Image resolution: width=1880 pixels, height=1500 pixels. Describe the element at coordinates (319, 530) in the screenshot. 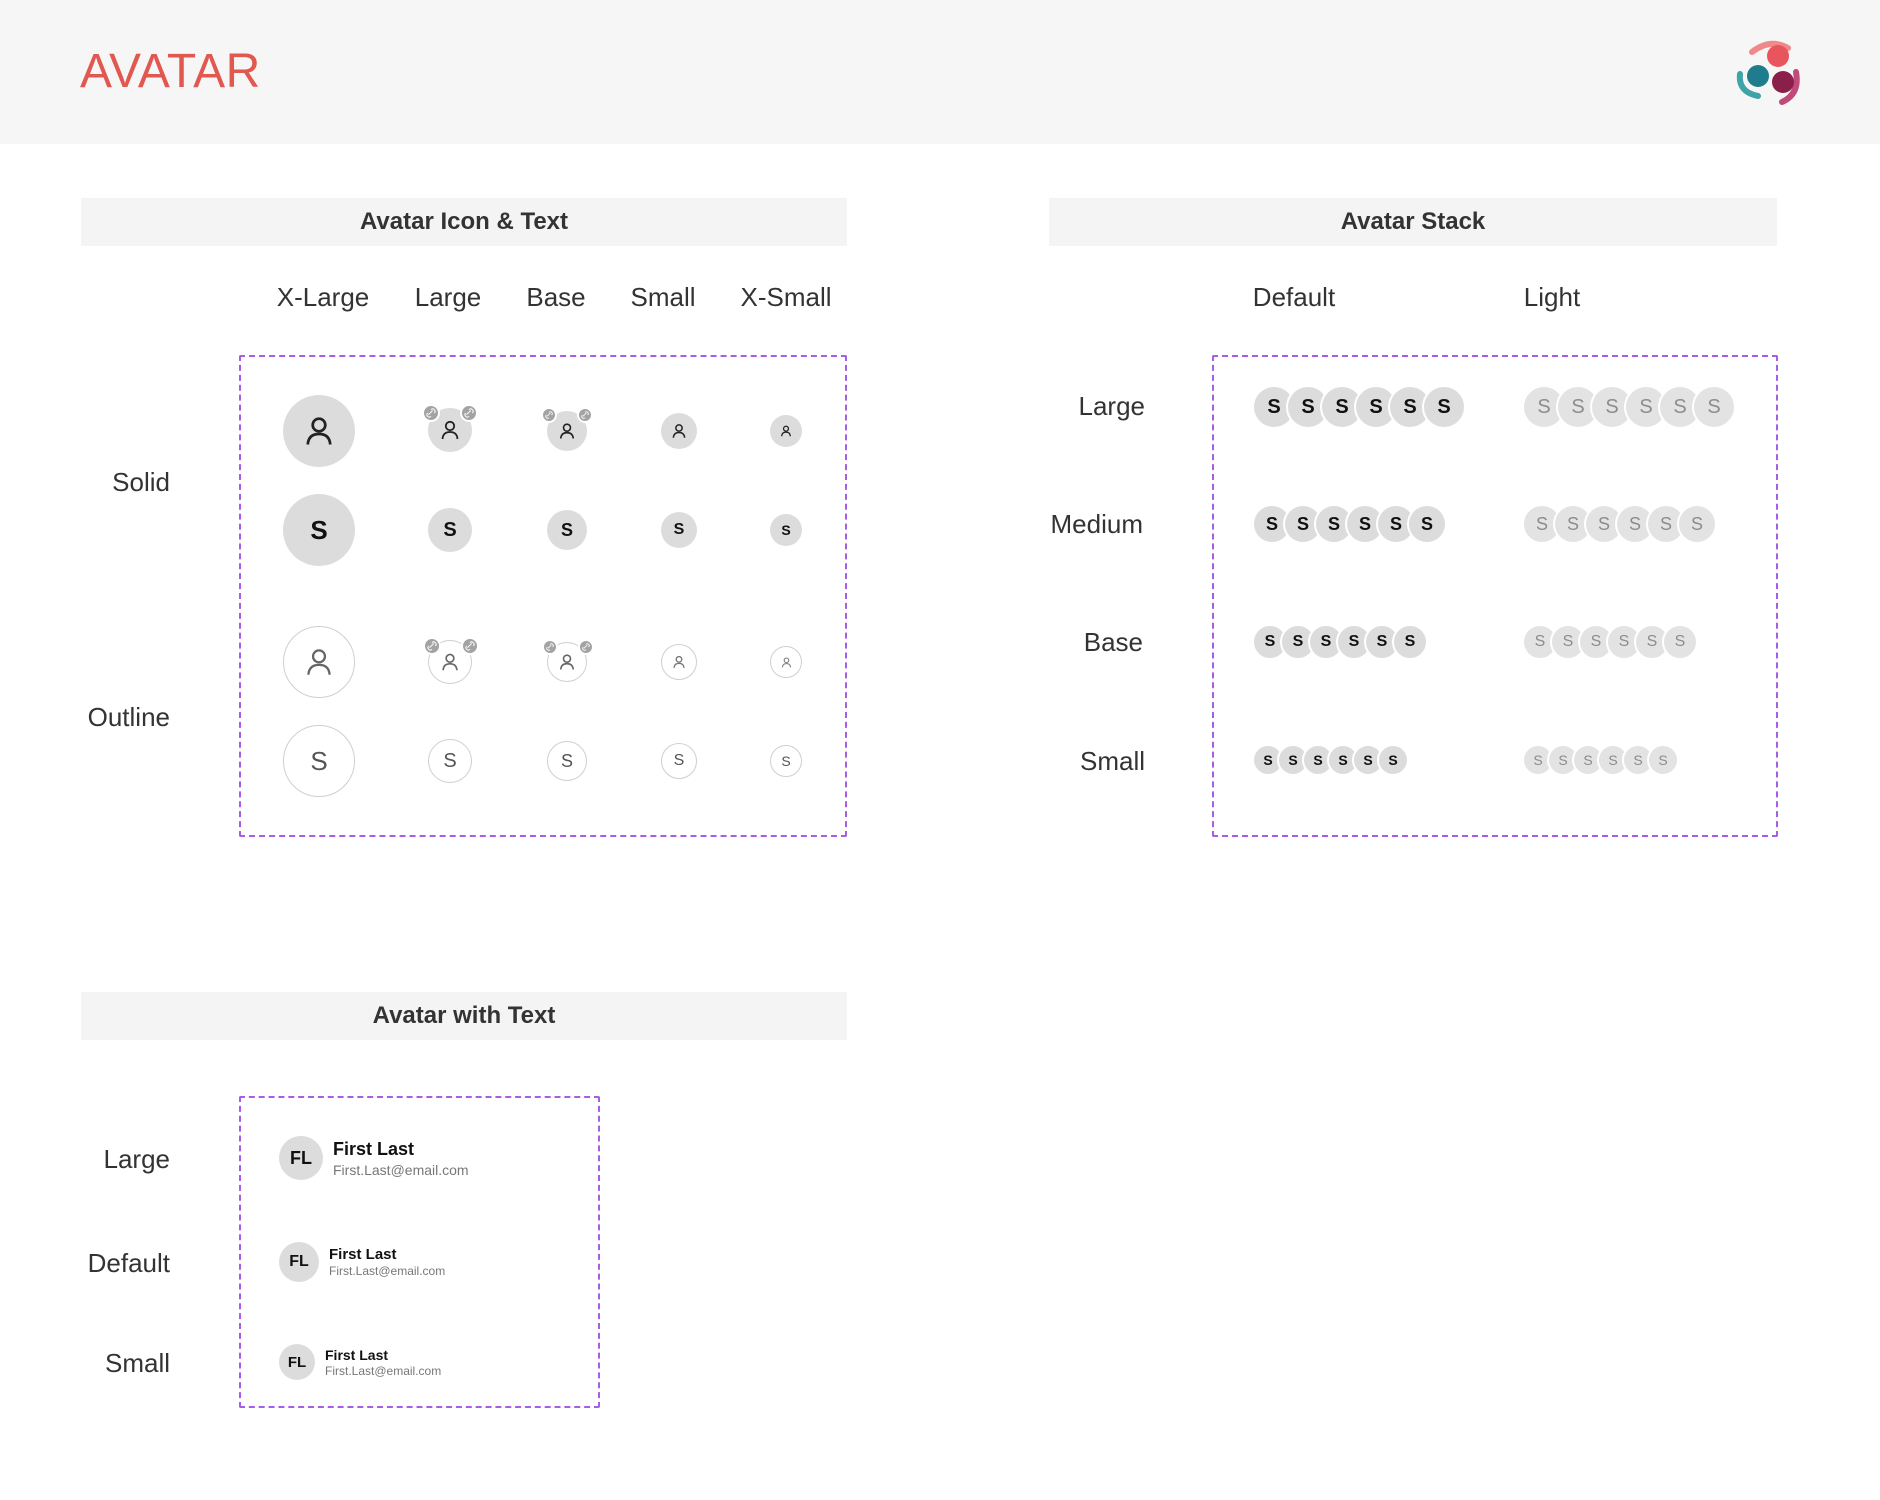

I see `avatar-solid-initial-xlarge: S` at that location.